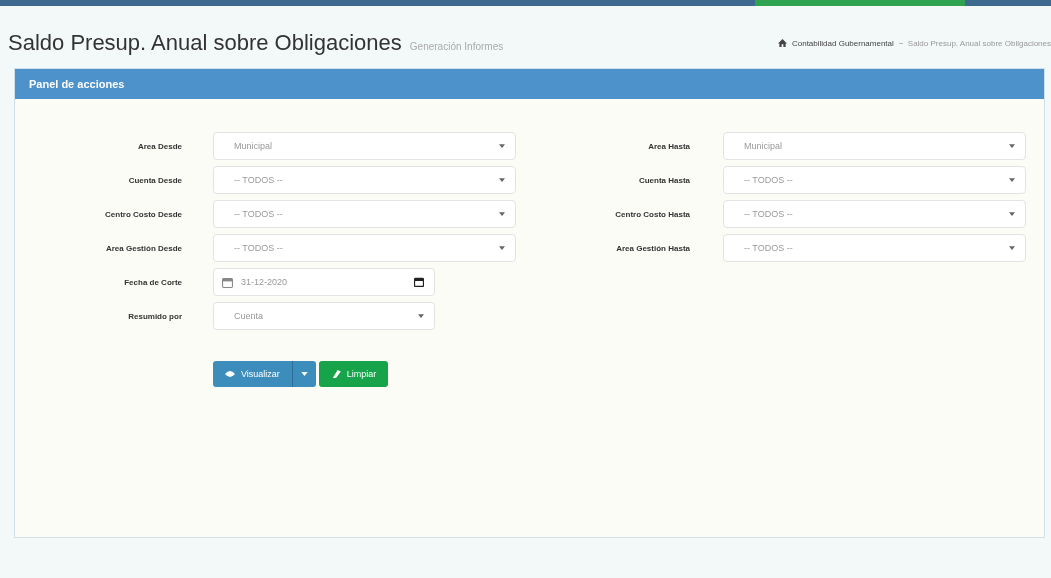  I want to click on field-label: Area Desde, so click(159, 146).